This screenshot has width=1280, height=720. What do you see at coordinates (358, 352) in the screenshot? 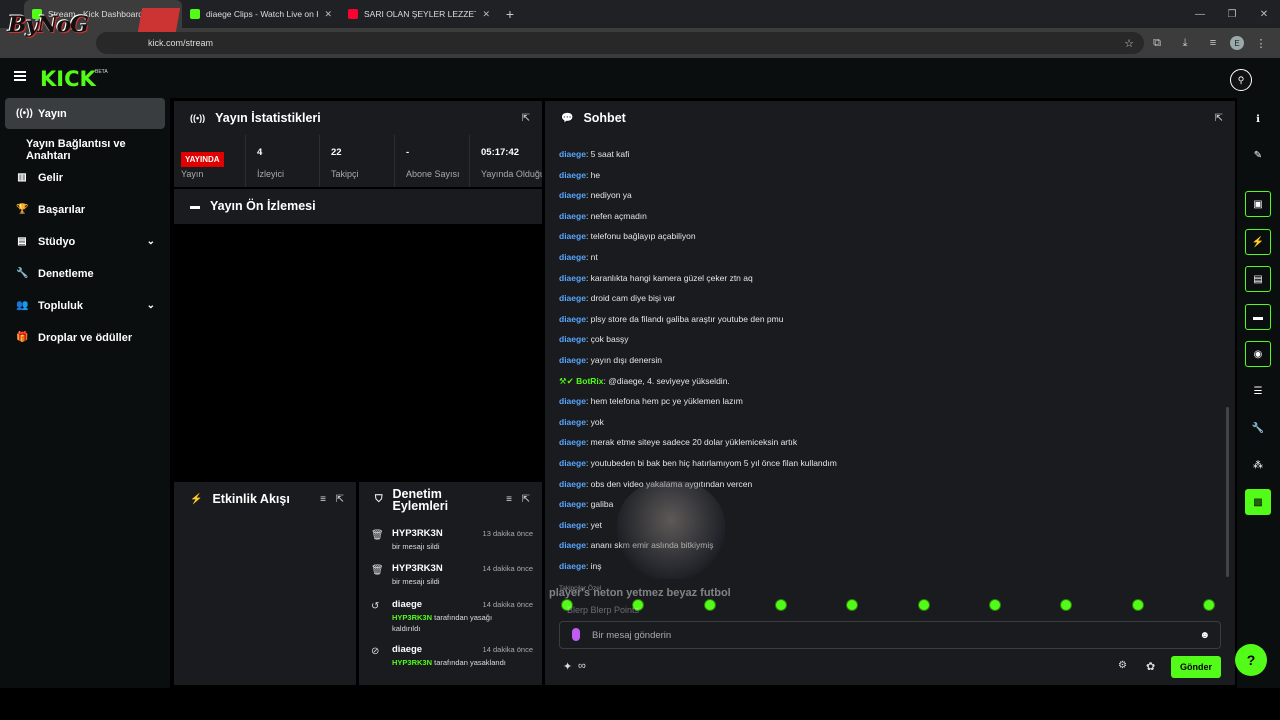
I see `stream-preview-video` at bounding box center [358, 352].